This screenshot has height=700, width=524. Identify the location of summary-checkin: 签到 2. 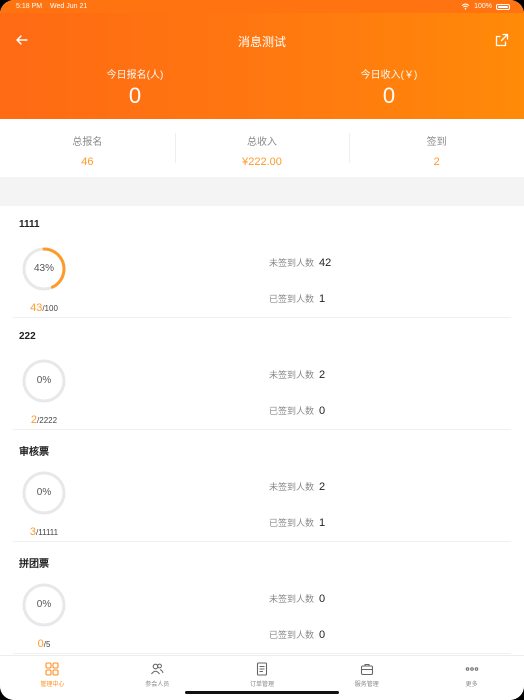
(436, 148).